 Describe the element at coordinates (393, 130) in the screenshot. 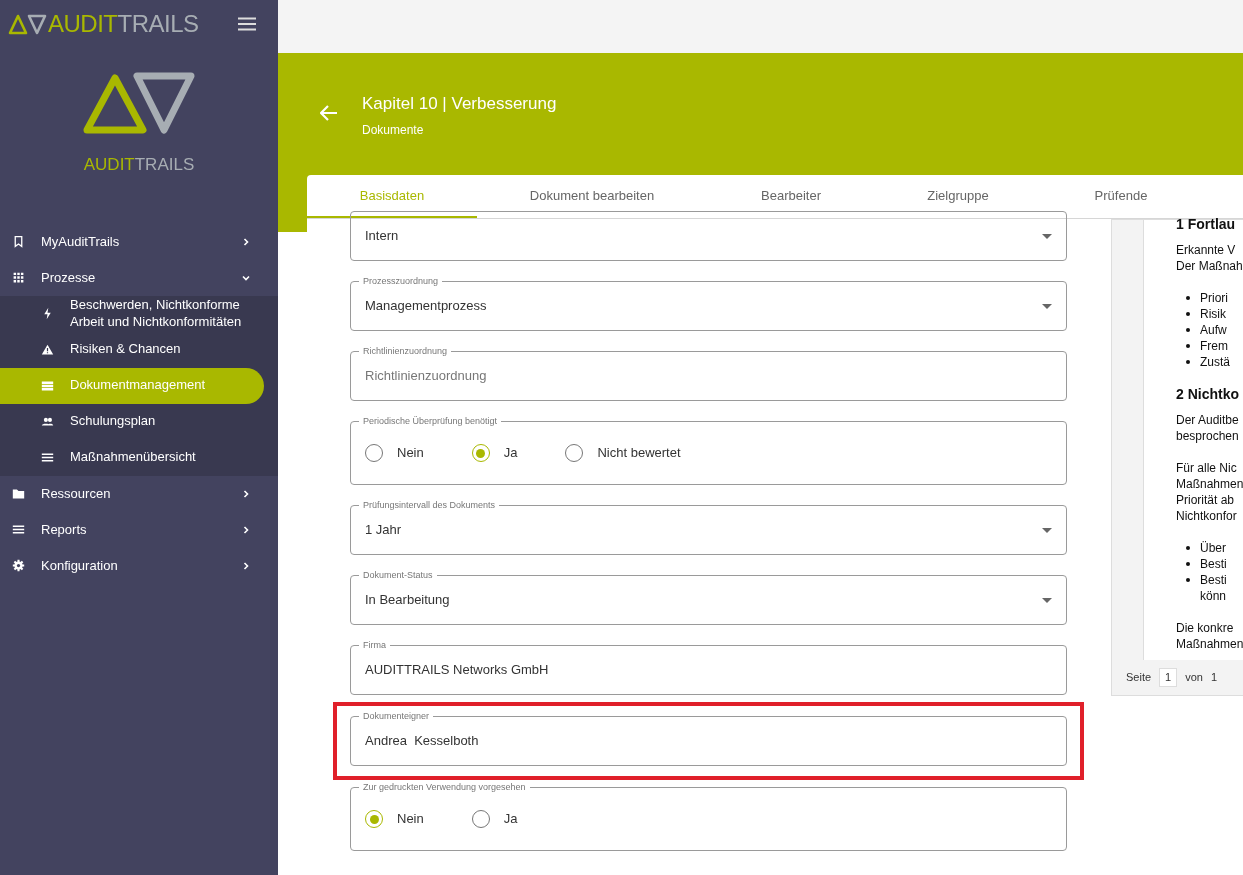

I see `page-subtitle: Dokumente` at that location.